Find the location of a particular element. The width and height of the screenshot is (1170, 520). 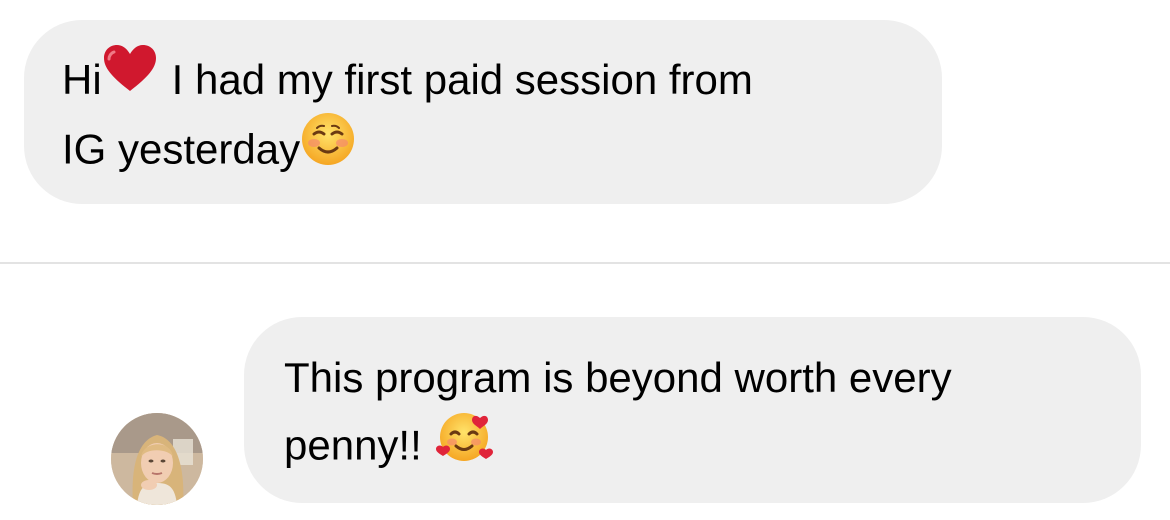

message-text: penny!! is located at coordinates (353, 445).